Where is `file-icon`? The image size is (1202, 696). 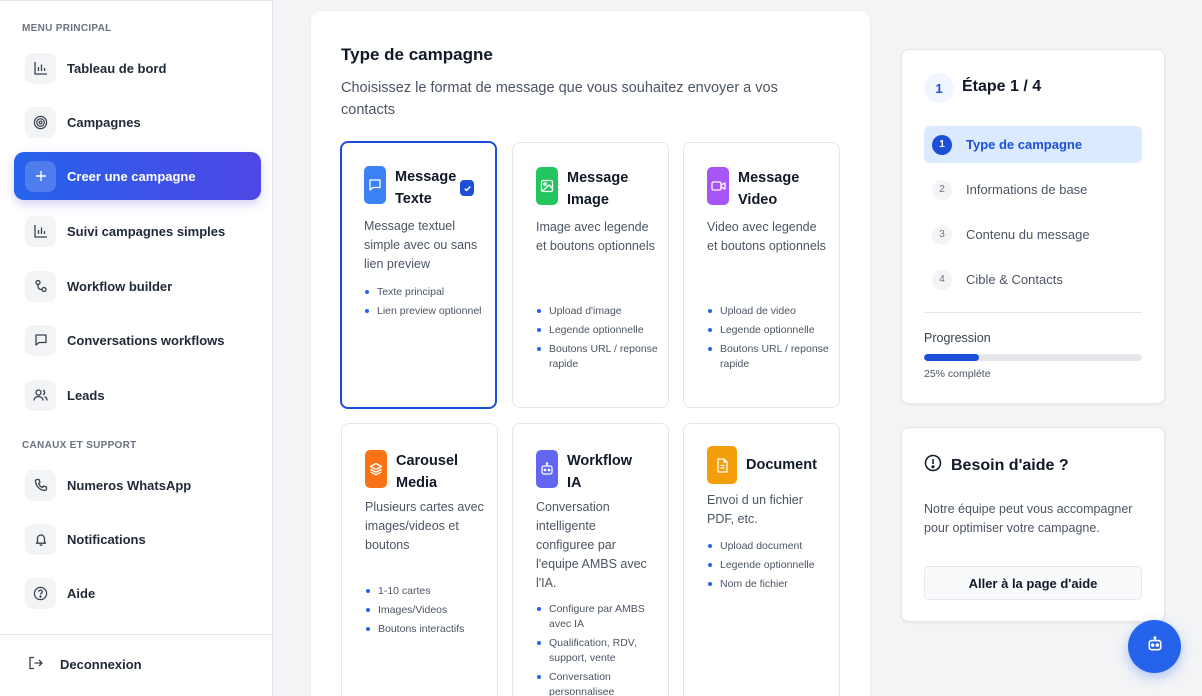 file-icon is located at coordinates (722, 465).